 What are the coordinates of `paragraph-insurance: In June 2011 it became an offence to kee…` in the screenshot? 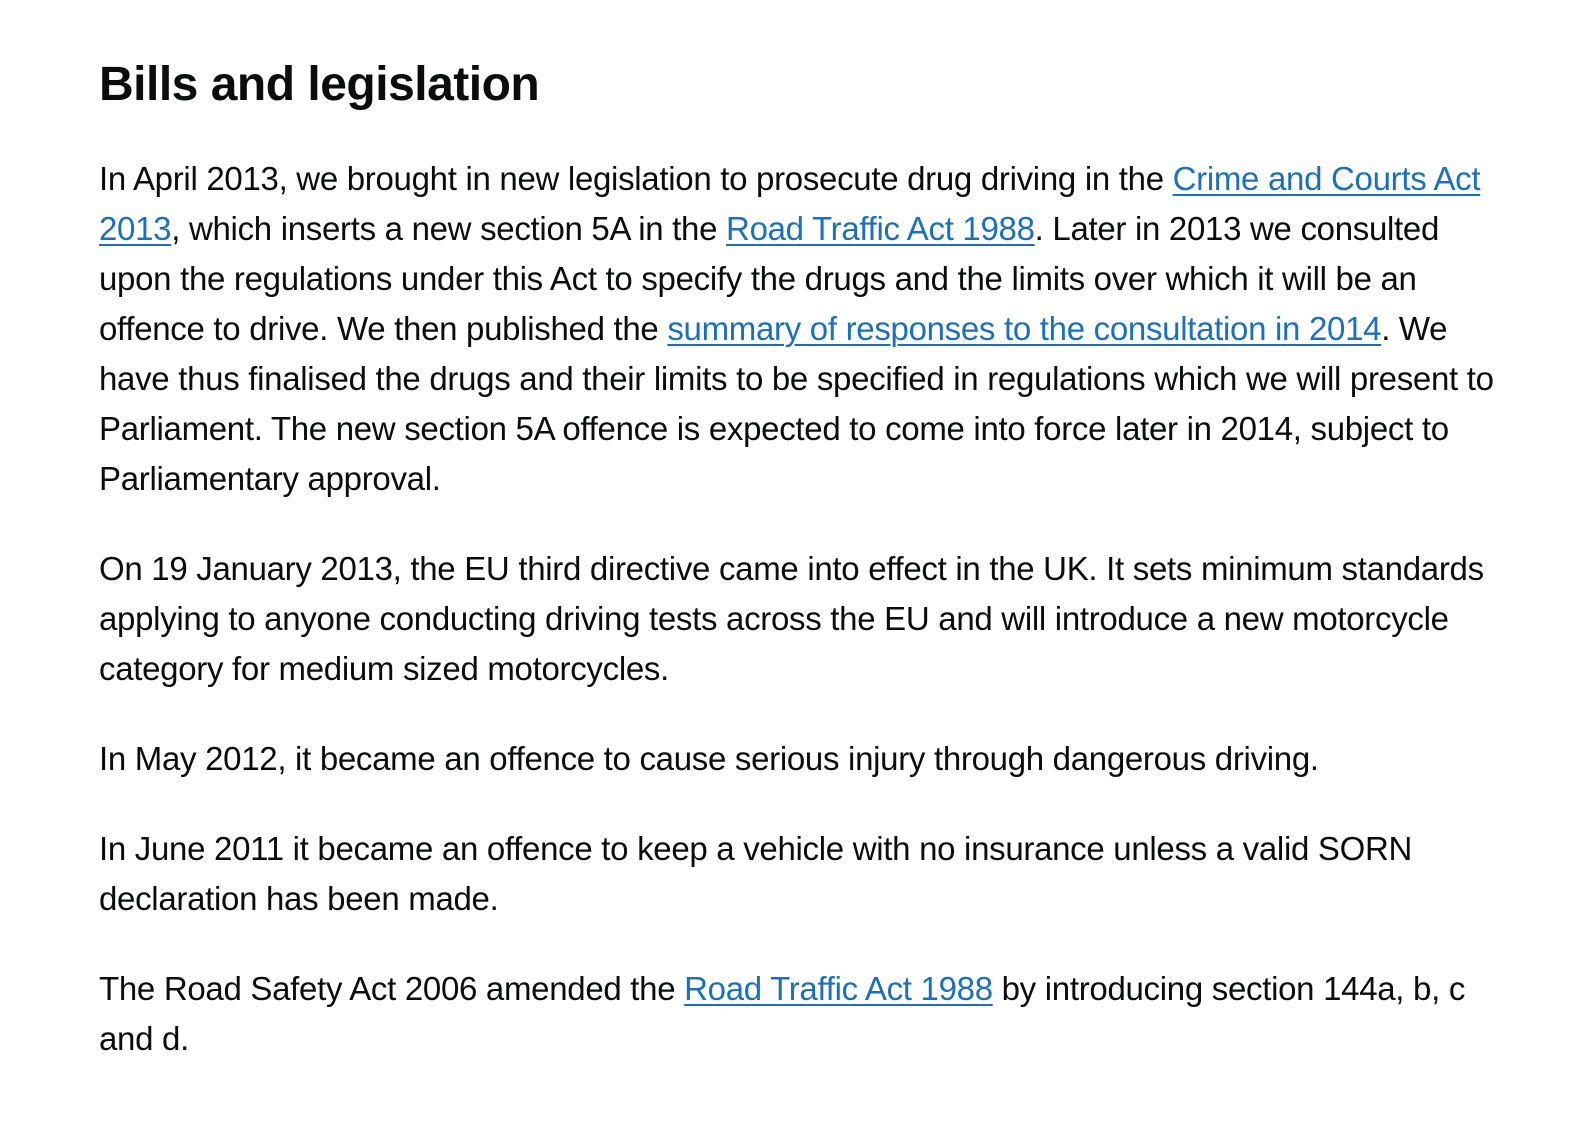 It's located at (756, 873).